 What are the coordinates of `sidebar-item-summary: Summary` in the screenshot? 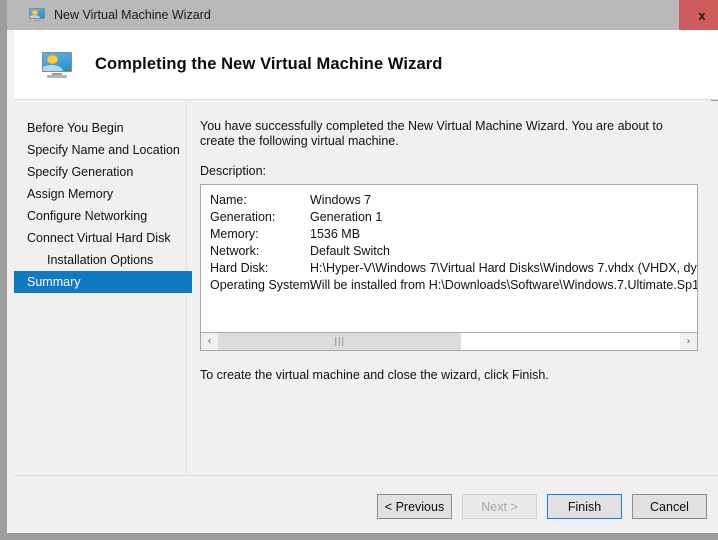 It's located at (103, 282).